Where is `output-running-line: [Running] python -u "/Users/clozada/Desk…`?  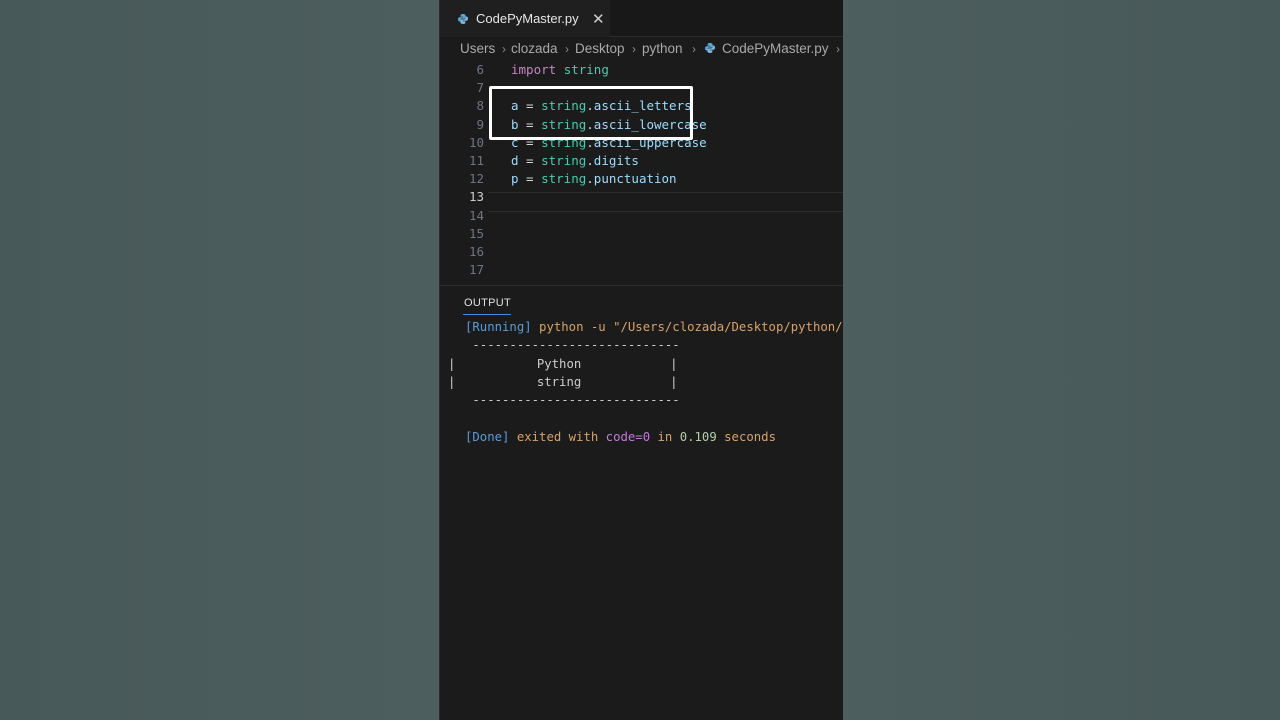 output-running-line: [Running] python -u "/Users/clozada/Desk… is located at coordinates (654, 327).